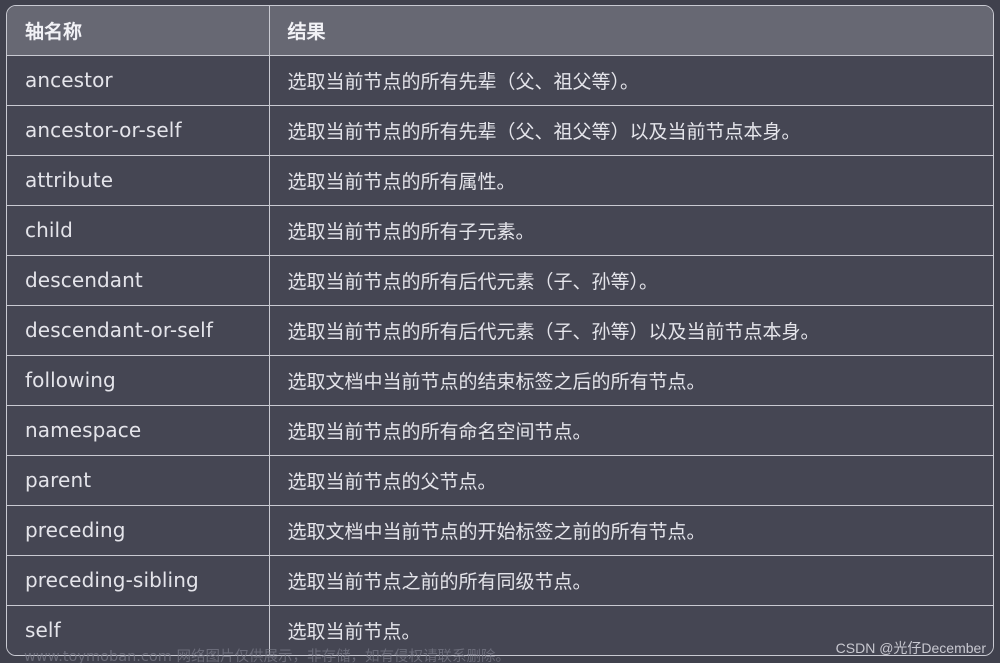  I want to click on axis-name-cell: parent, so click(138, 480).